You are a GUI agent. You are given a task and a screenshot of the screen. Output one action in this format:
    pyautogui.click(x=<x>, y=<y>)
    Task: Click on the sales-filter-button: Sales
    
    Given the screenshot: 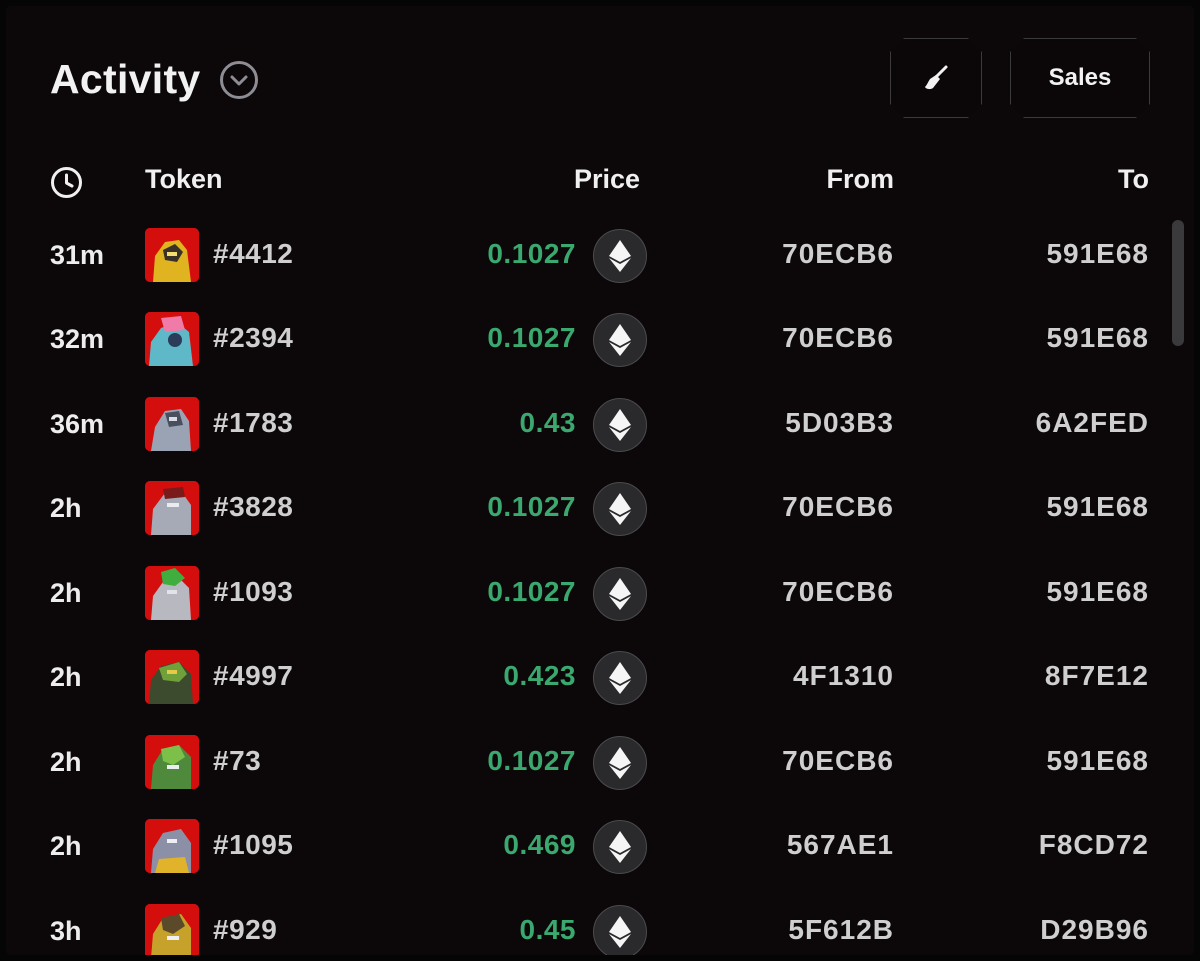 What is the action you would take?
    pyautogui.click(x=1080, y=78)
    